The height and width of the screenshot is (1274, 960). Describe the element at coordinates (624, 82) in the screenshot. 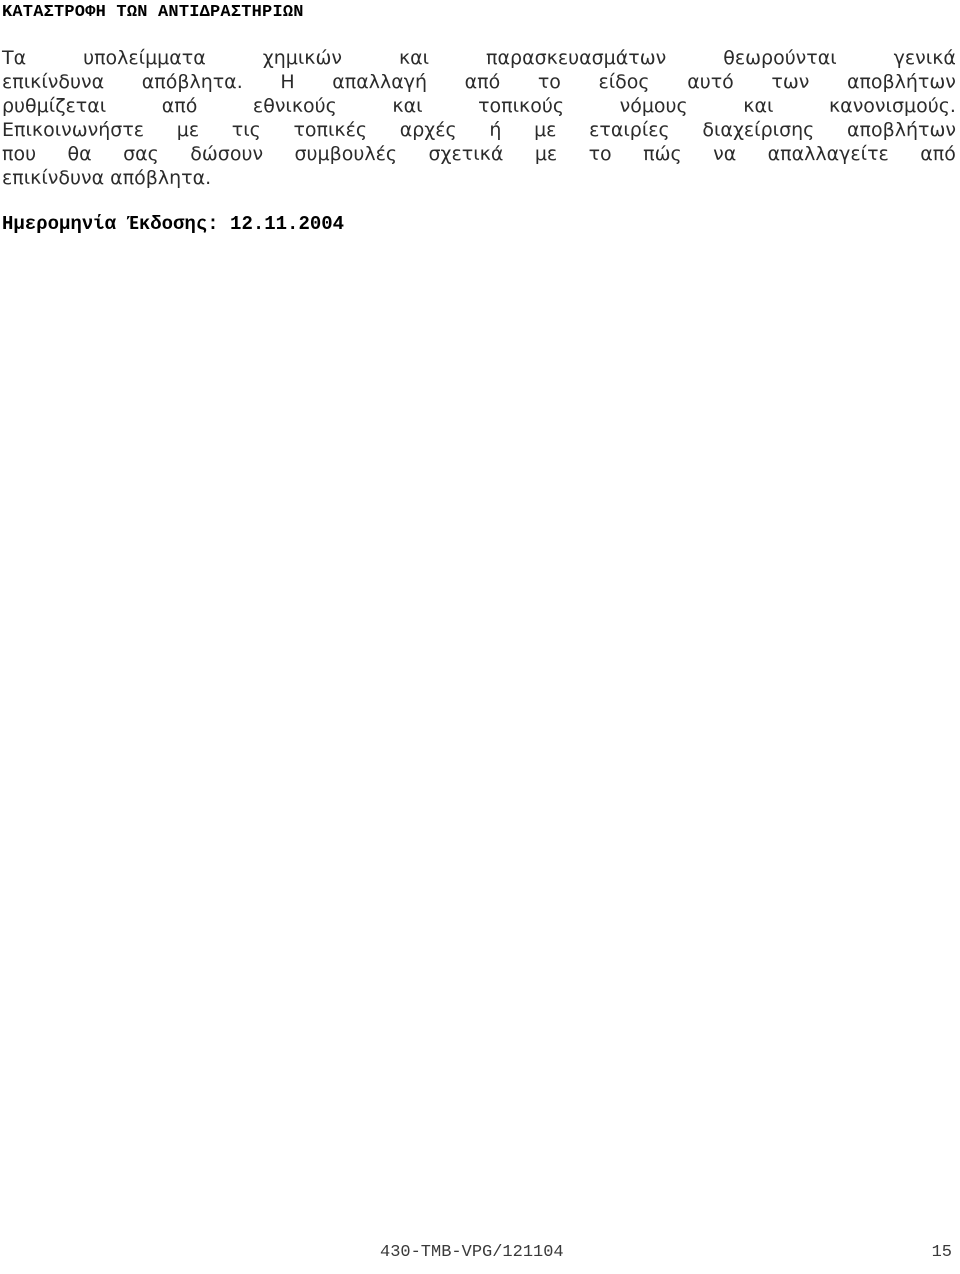

I see `body-word: είδος` at that location.